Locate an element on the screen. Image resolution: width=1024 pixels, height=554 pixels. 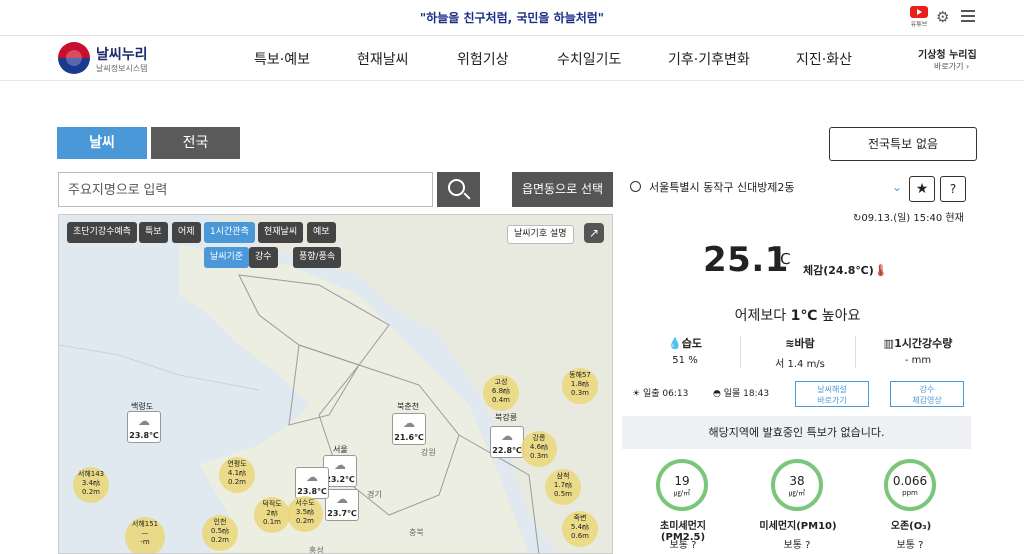
help-button: ? is located at coordinates (953, 189).